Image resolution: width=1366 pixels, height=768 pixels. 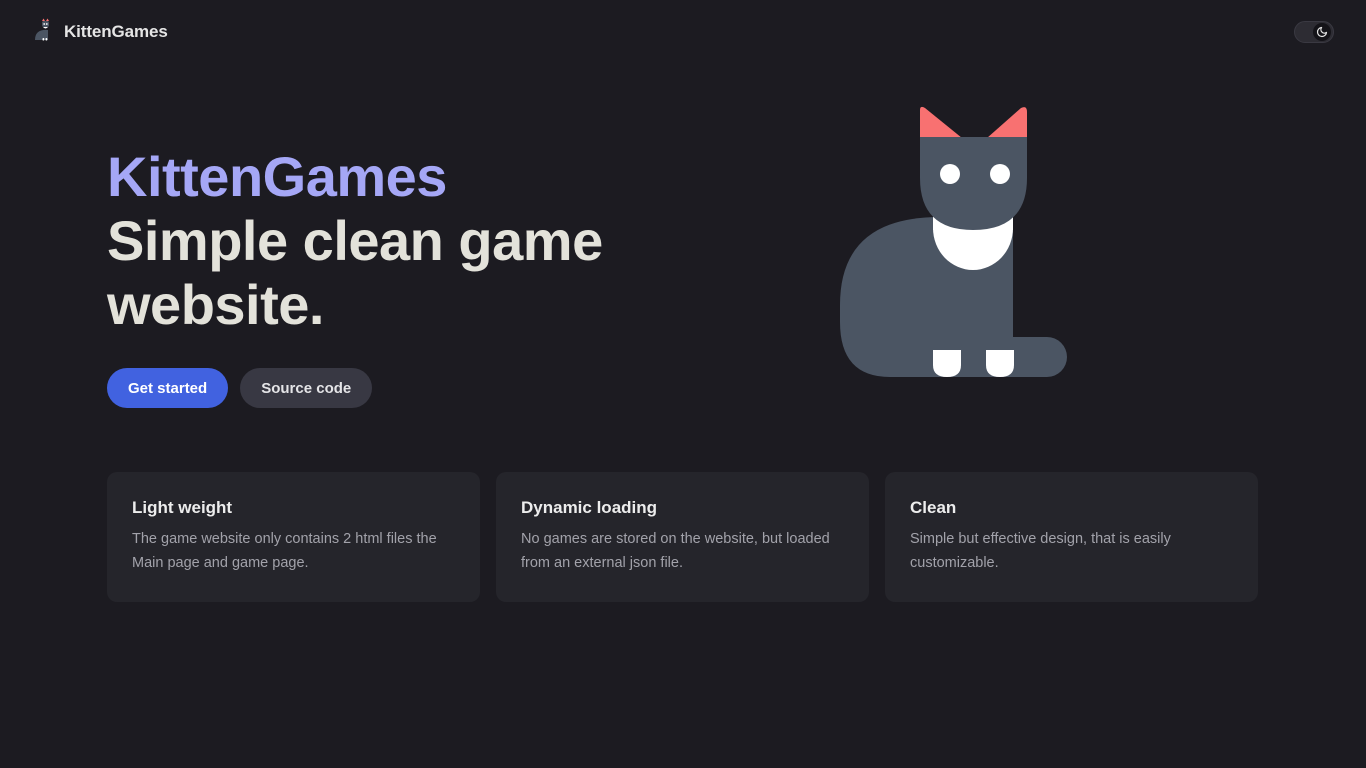 I want to click on brand-link: KittenGames, so click(x=101, y=32).